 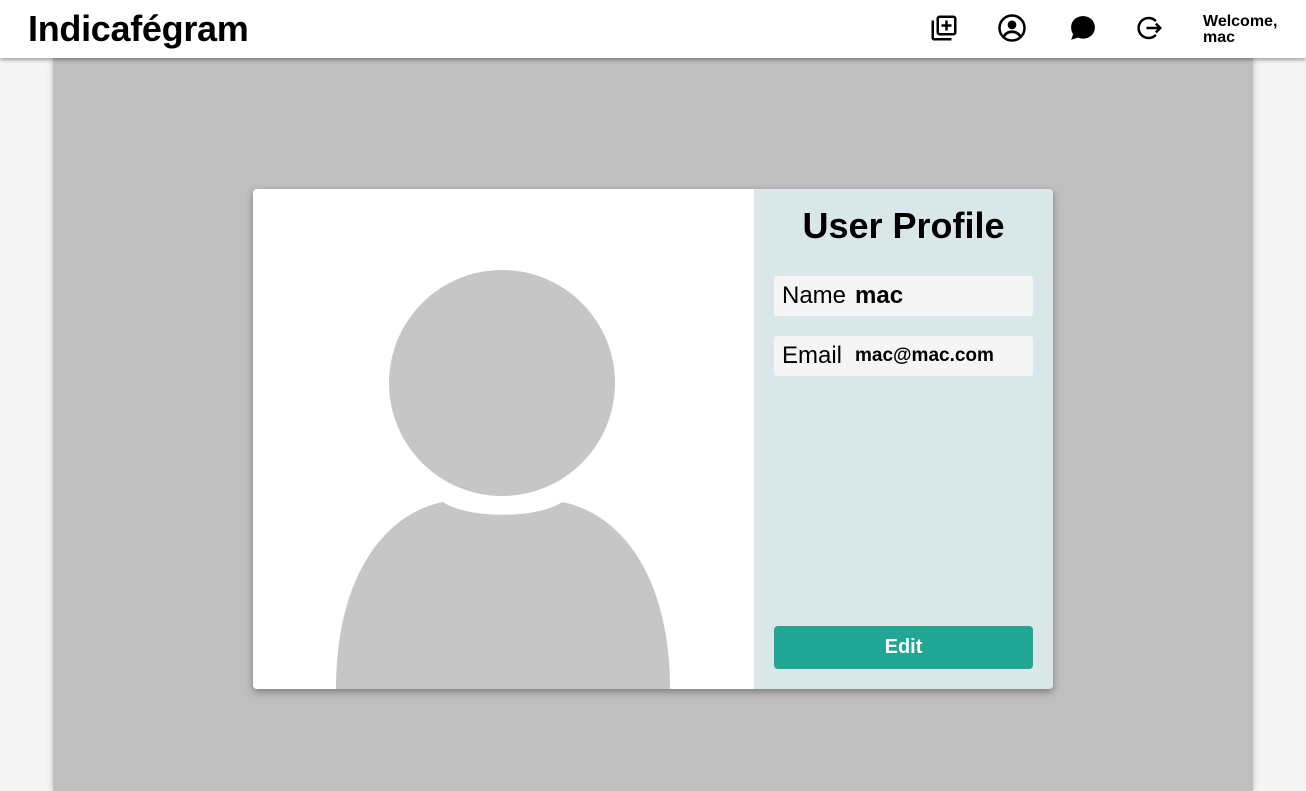 What do you see at coordinates (1012, 28) in the screenshot?
I see `profile-icon` at bounding box center [1012, 28].